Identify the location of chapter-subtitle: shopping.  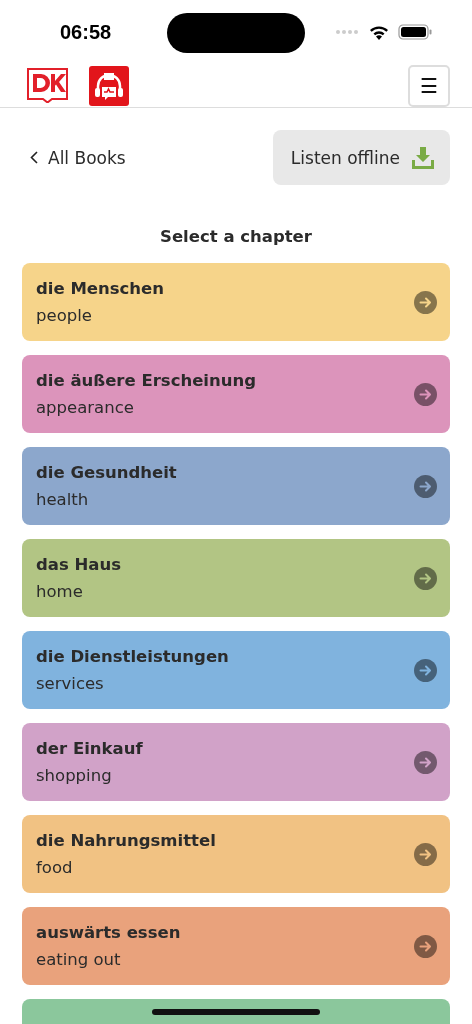
(74, 775).